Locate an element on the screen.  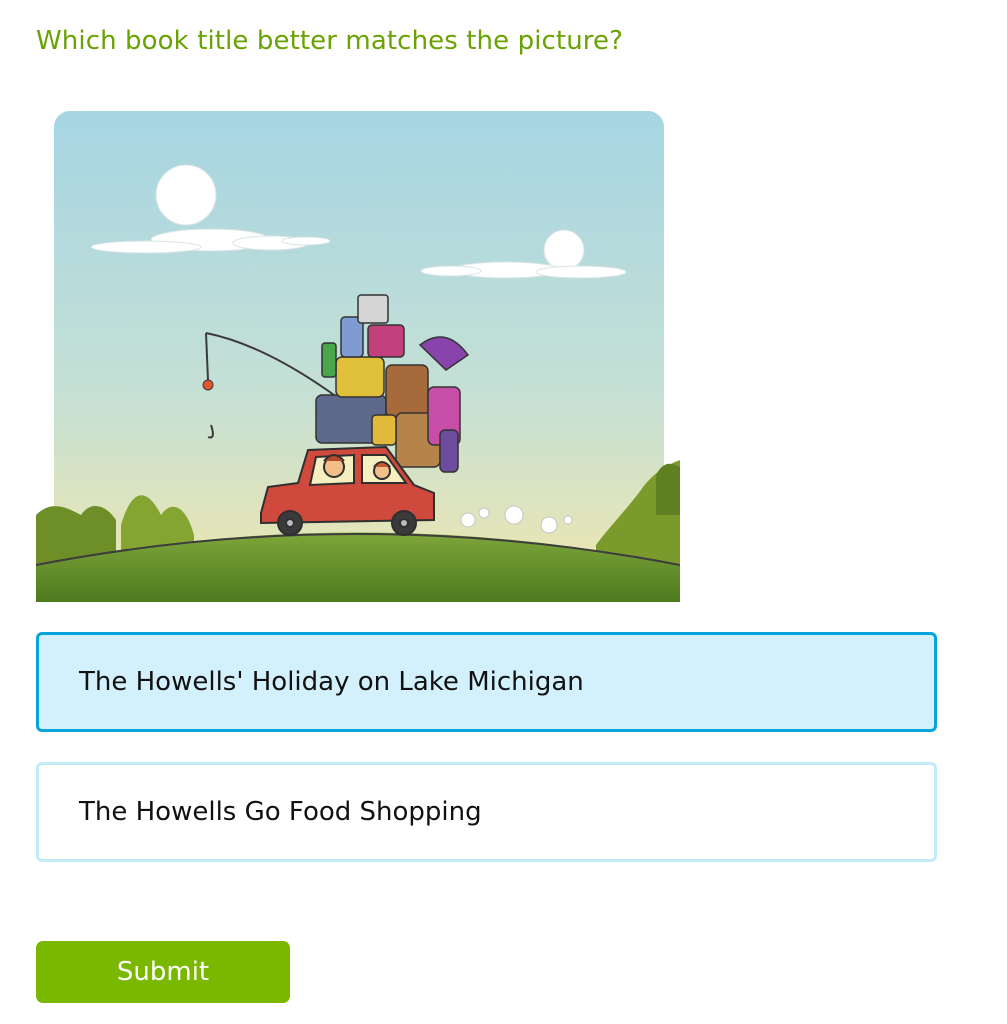
submit-button: Submit is located at coordinates (163, 972).